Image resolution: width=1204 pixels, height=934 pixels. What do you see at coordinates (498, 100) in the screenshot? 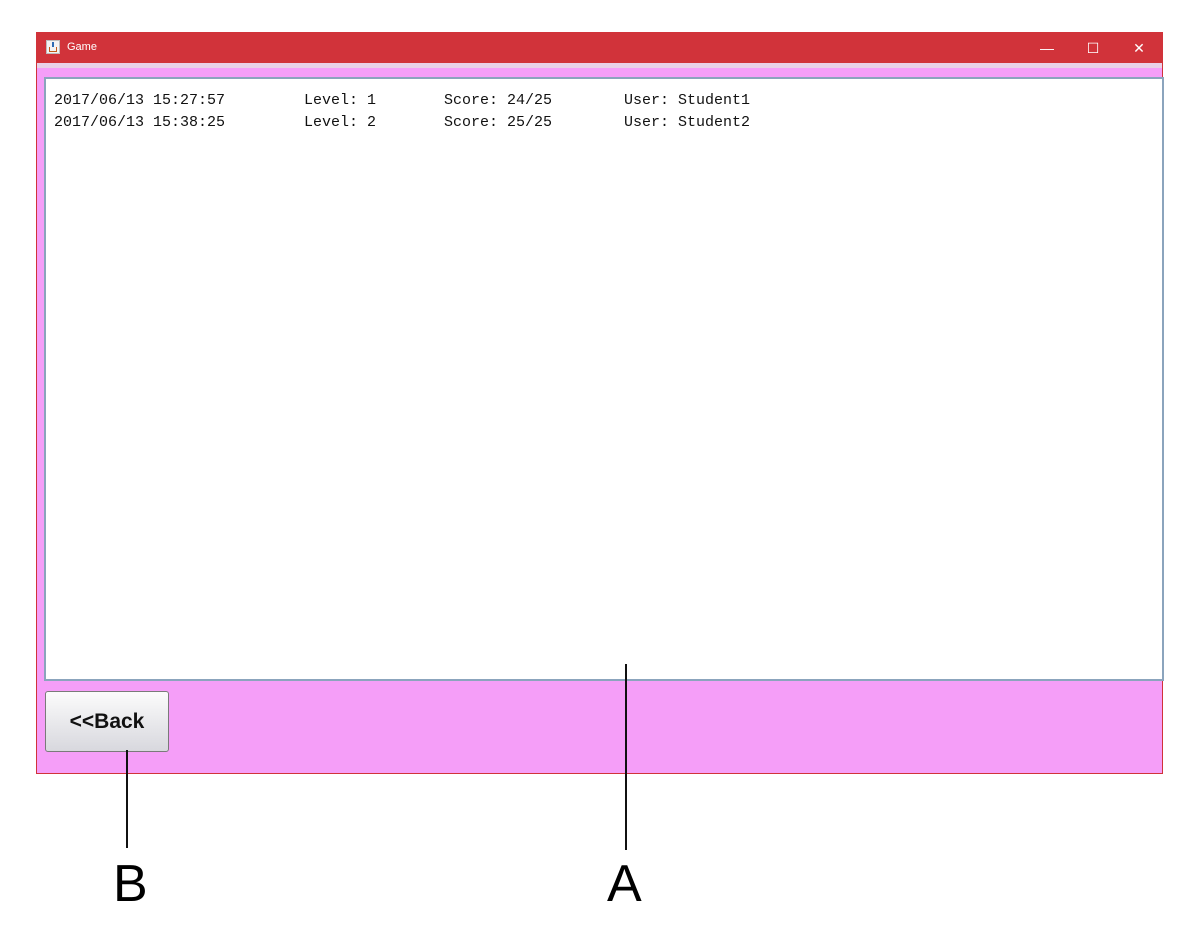
I see `log-score: Score: 24/25` at bounding box center [498, 100].